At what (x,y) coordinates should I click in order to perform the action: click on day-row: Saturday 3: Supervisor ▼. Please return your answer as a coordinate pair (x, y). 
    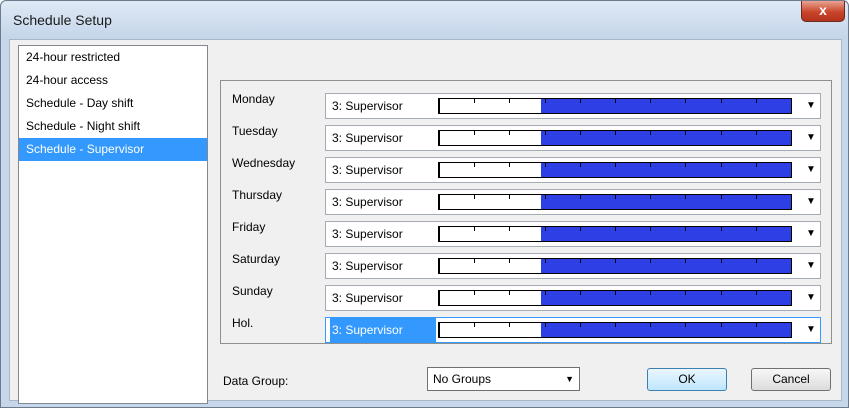
    Looking at the image, I should click on (526, 263).